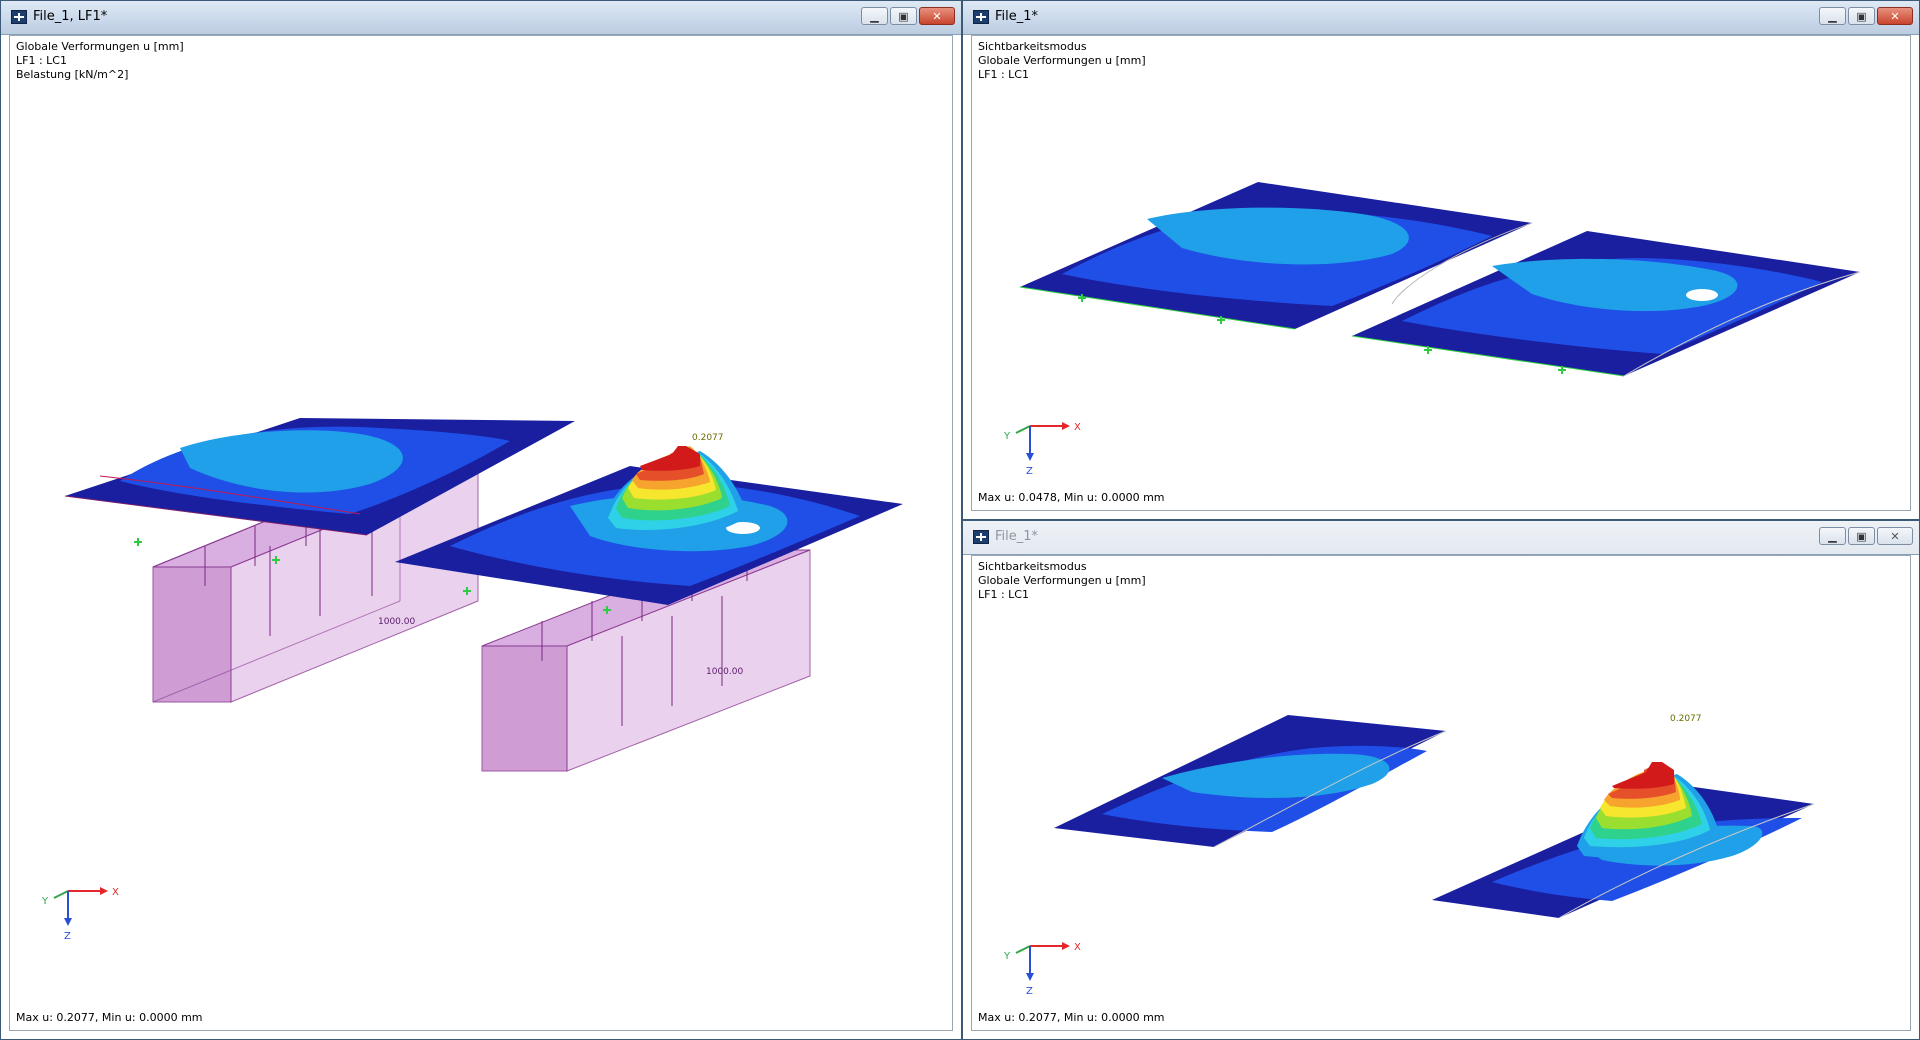 The height and width of the screenshot is (1040, 1920). Describe the element at coordinates (1071, 497) in the screenshot. I see `status-text: Max u: 0.0478, Min u: 0.0000 mm` at that location.